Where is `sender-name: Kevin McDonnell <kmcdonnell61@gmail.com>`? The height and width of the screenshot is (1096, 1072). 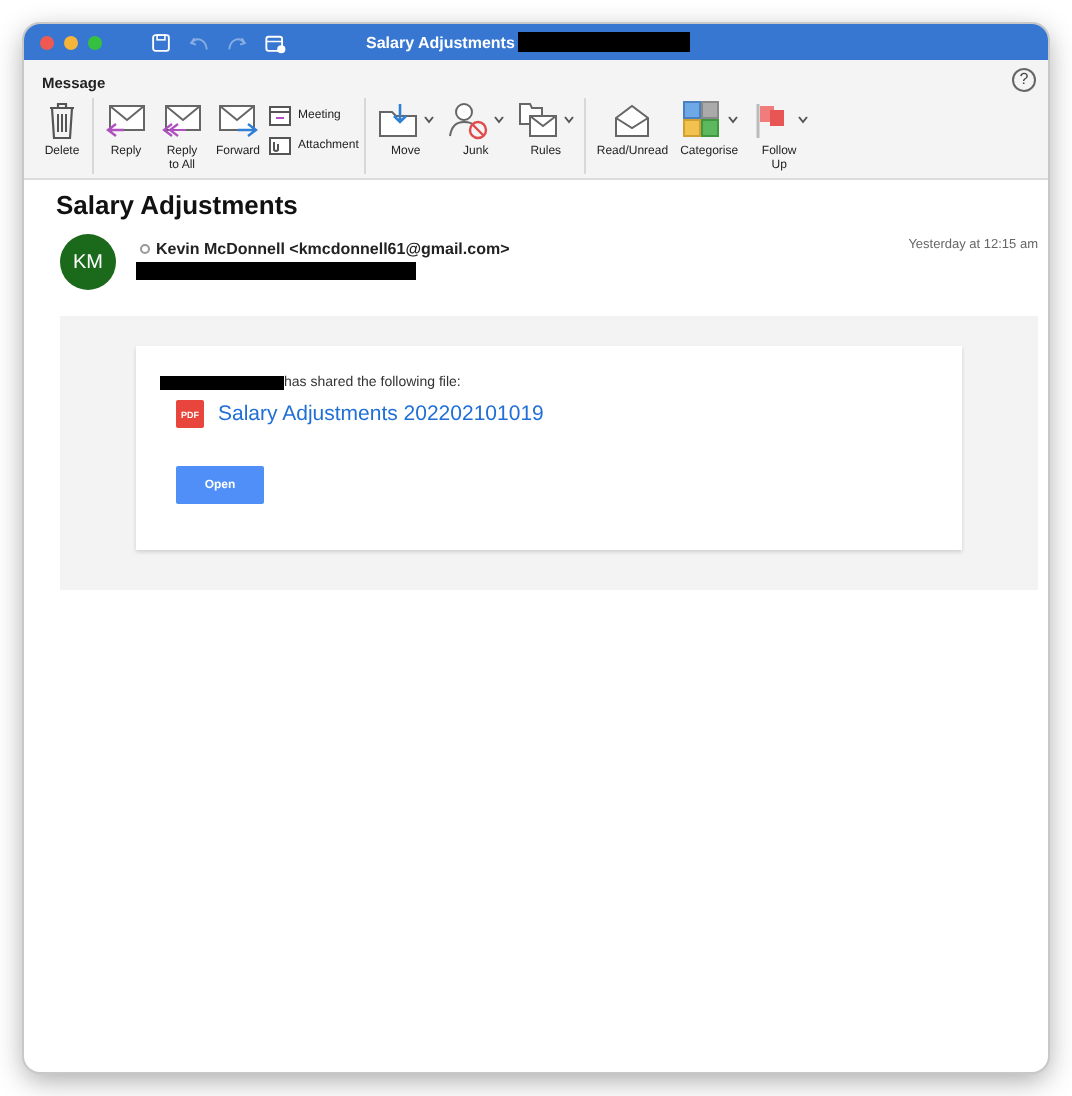 sender-name: Kevin McDonnell <kmcdonnell61@gmail.com> is located at coordinates (333, 249).